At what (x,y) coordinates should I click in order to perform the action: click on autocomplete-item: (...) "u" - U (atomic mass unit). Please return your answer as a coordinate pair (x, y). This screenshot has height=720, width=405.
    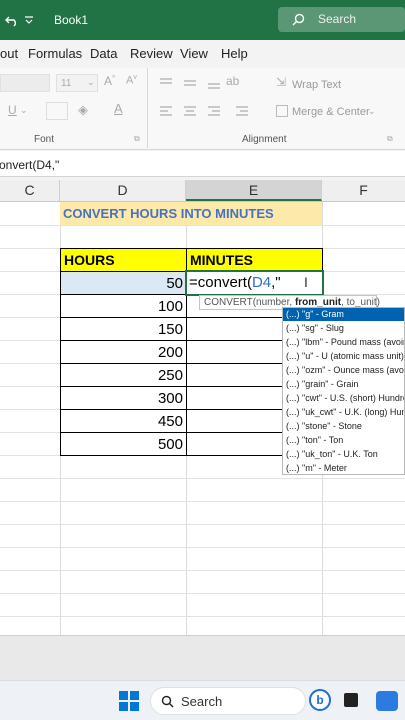
    Looking at the image, I should click on (343, 356).